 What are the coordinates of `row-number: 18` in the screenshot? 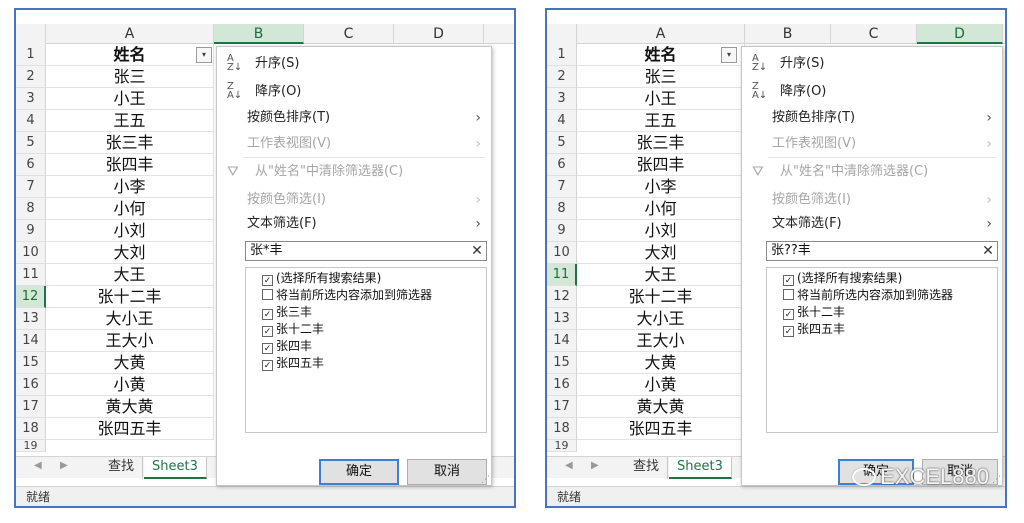 It's located at (31, 429).